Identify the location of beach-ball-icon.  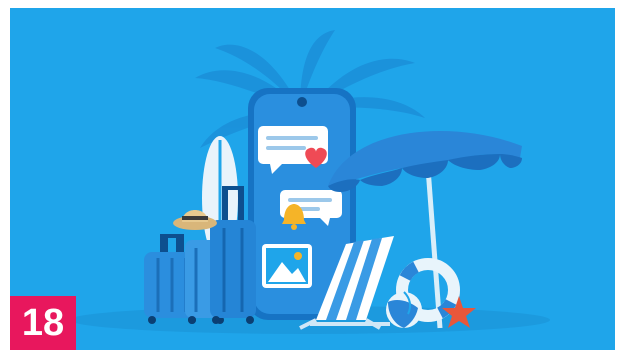
(404, 309).